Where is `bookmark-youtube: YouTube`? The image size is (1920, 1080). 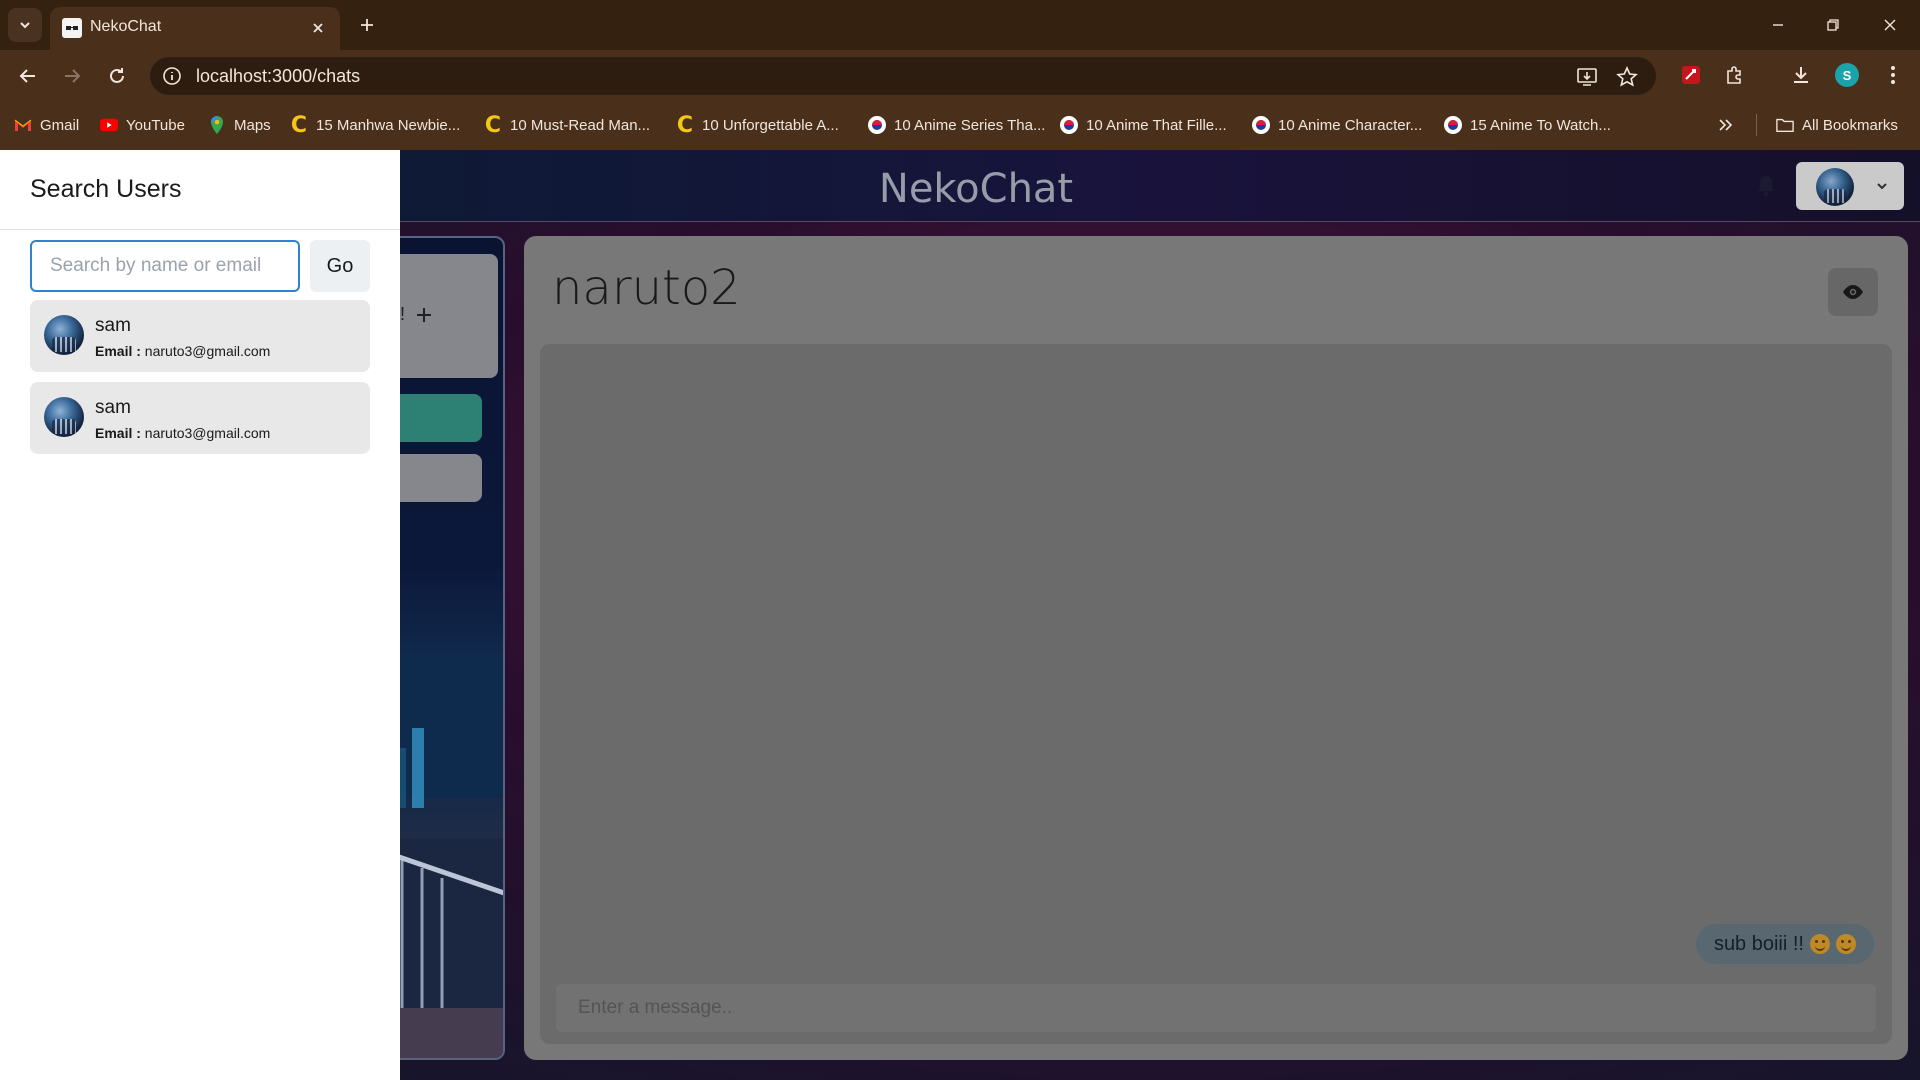 bookmark-youtube: YouTube is located at coordinates (142, 125).